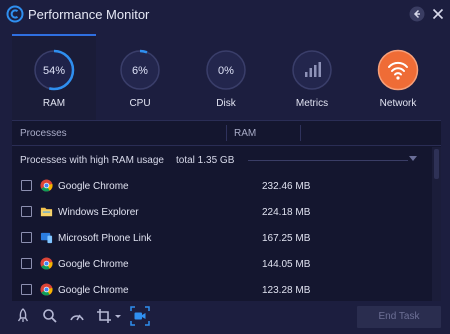  What do you see at coordinates (15, 14) in the screenshot?
I see `app-logo-icon` at bounding box center [15, 14].